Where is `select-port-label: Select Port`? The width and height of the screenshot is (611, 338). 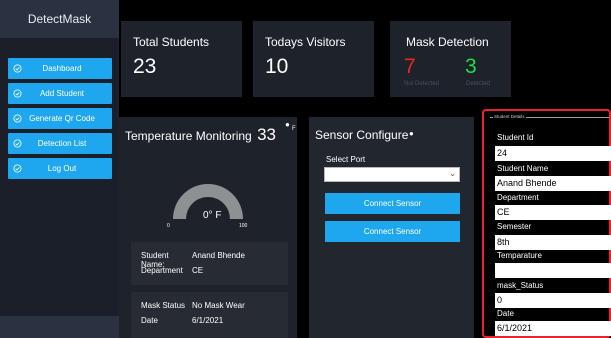 select-port-label: Select Port is located at coordinates (346, 159).